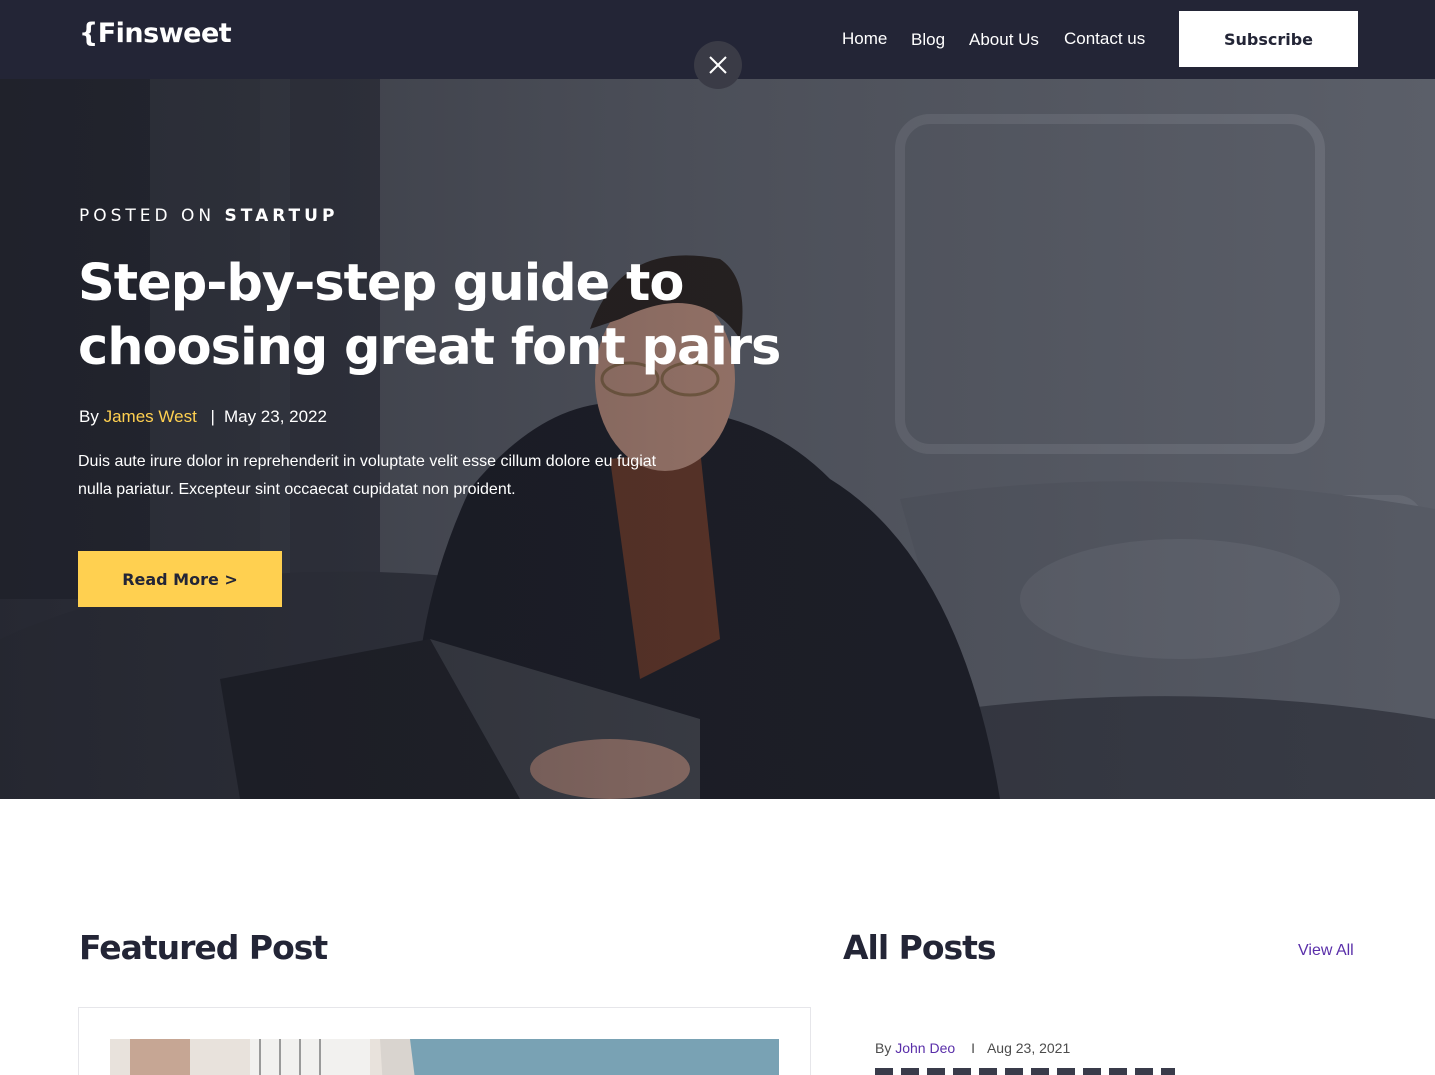 The width and height of the screenshot is (1435, 1075). I want to click on close-icon, so click(718, 65).